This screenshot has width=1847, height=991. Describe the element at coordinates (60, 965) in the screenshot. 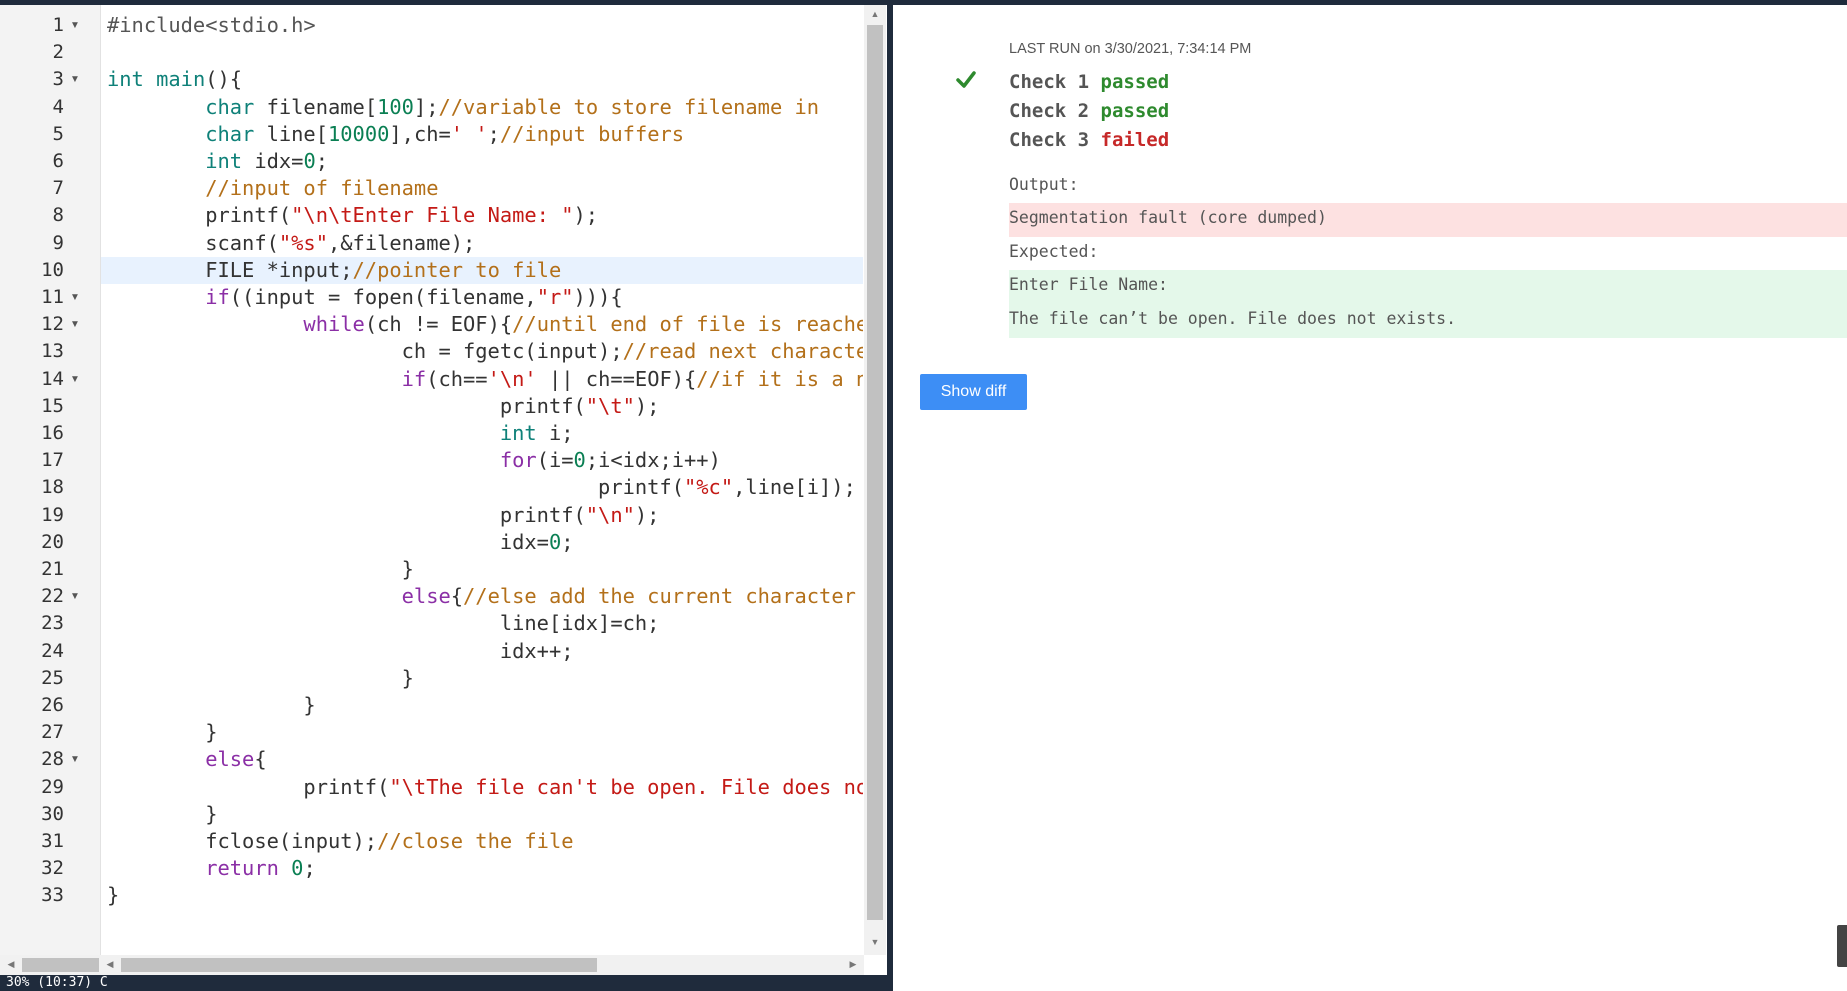

I see `horizontal-scroll-thumb-gutter` at that location.